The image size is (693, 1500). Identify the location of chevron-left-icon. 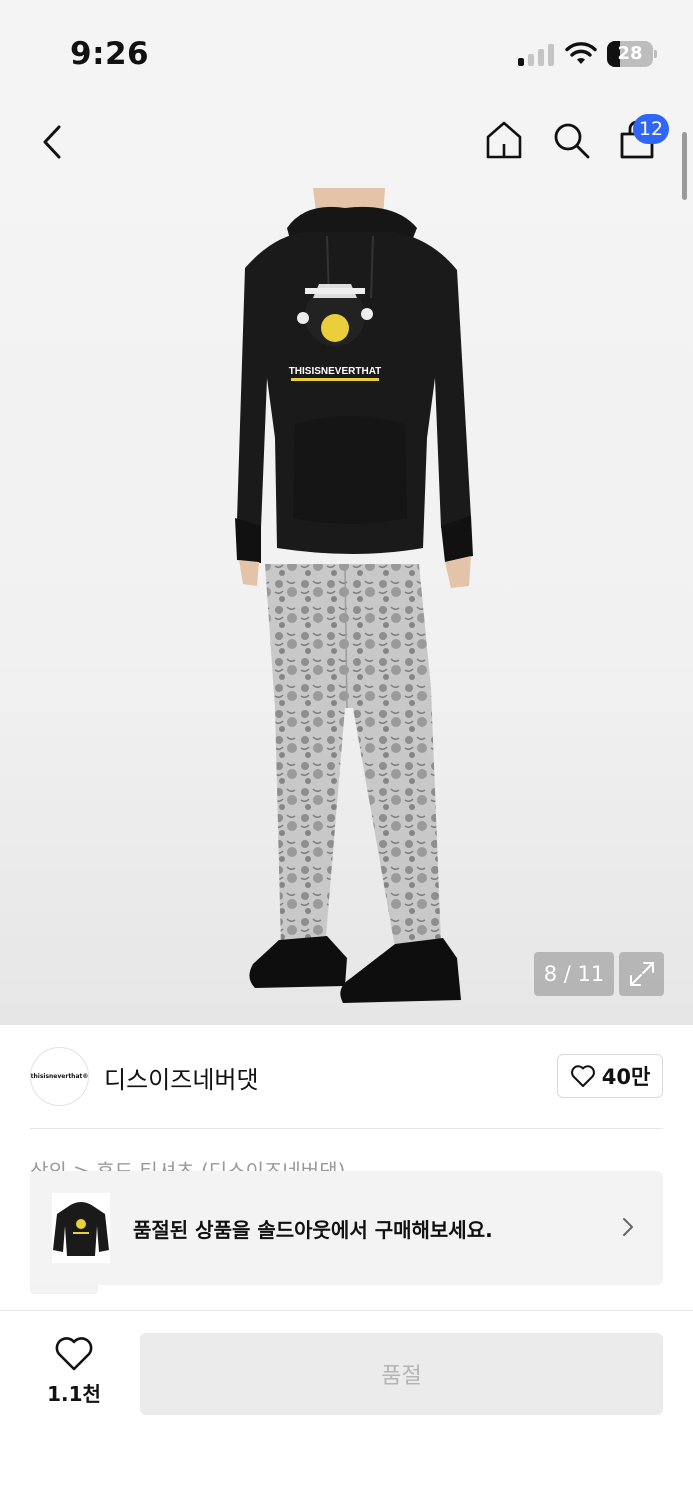
(52, 142).